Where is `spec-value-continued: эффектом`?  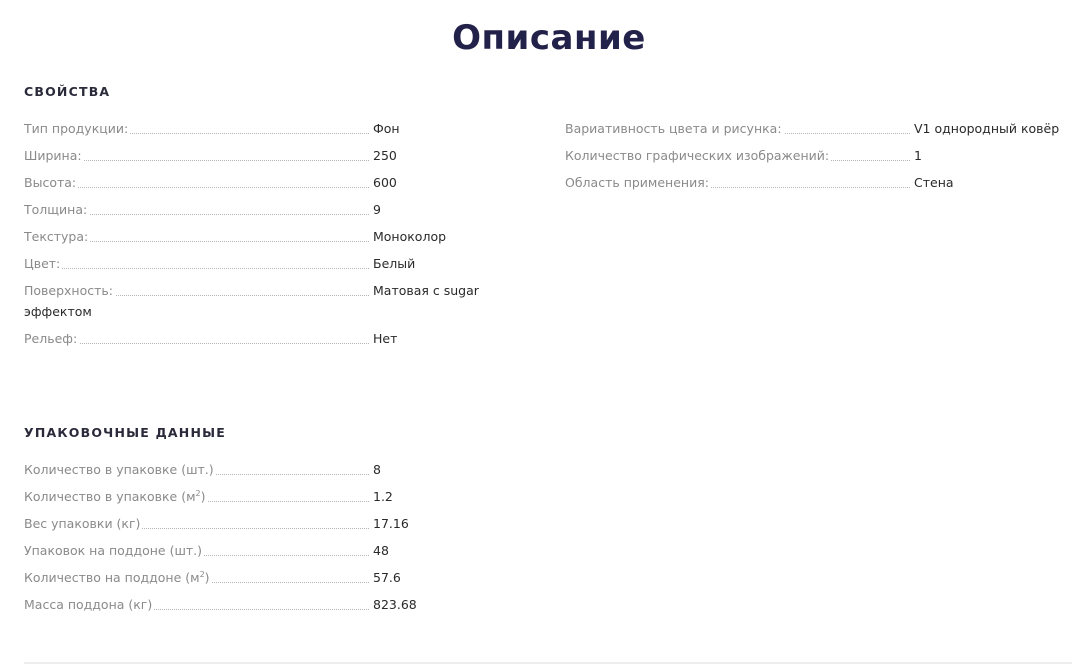
spec-value-continued: эффектом is located at coordinates (58, 311).